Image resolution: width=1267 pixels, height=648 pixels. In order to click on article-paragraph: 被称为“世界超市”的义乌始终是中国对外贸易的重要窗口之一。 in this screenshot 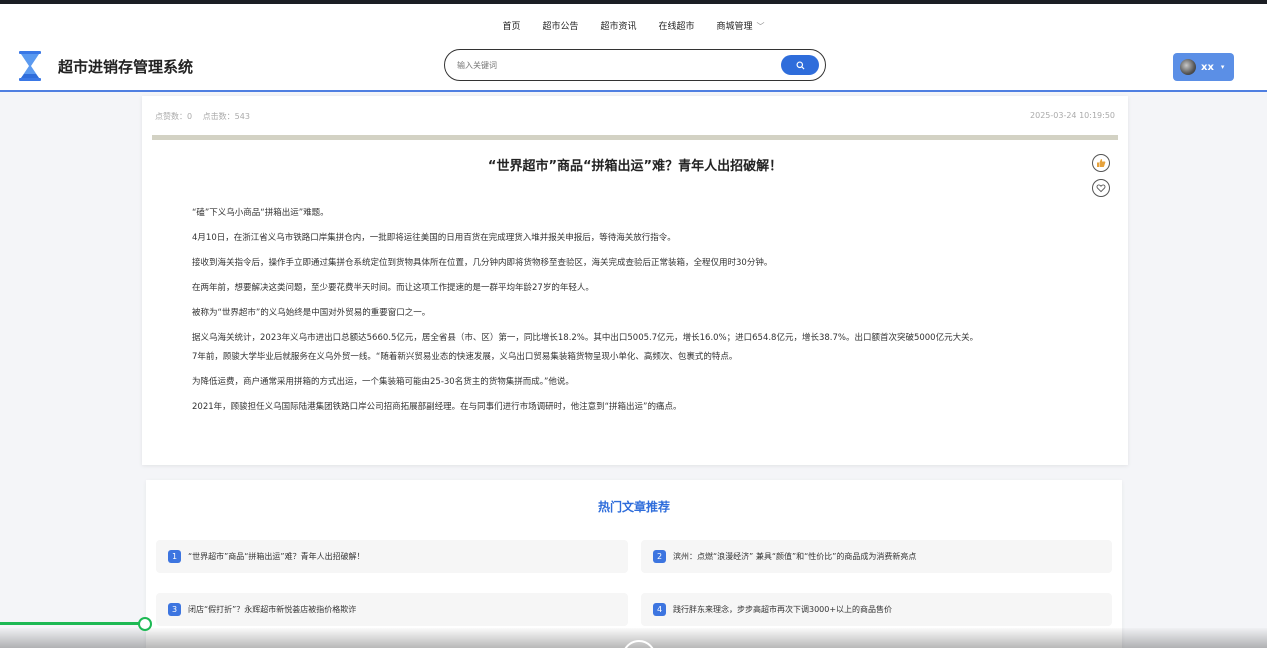, I will do `click(311, 313)`.